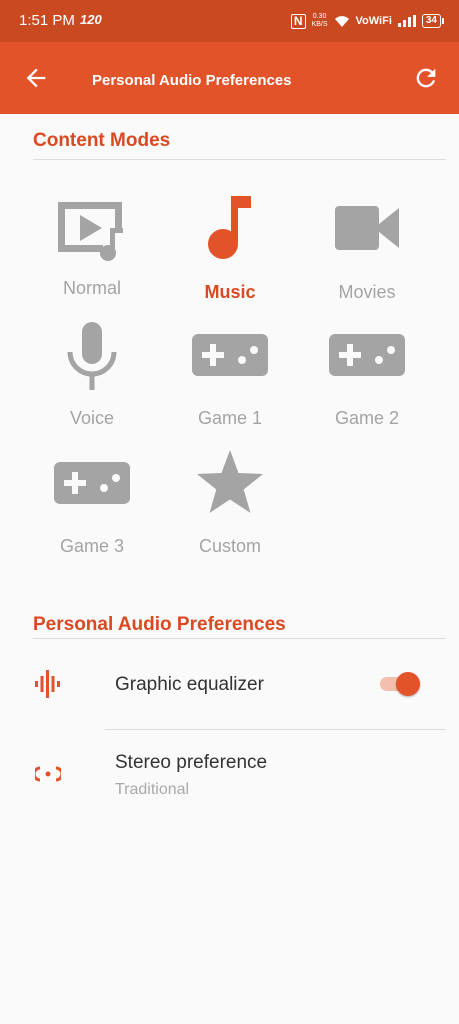 The width and height of the screenshot is (459, 1024). What do you see at coordinates (36, 78) in the screenshot?
I see `arrow-back-icon` at bounding box center [36, 78].